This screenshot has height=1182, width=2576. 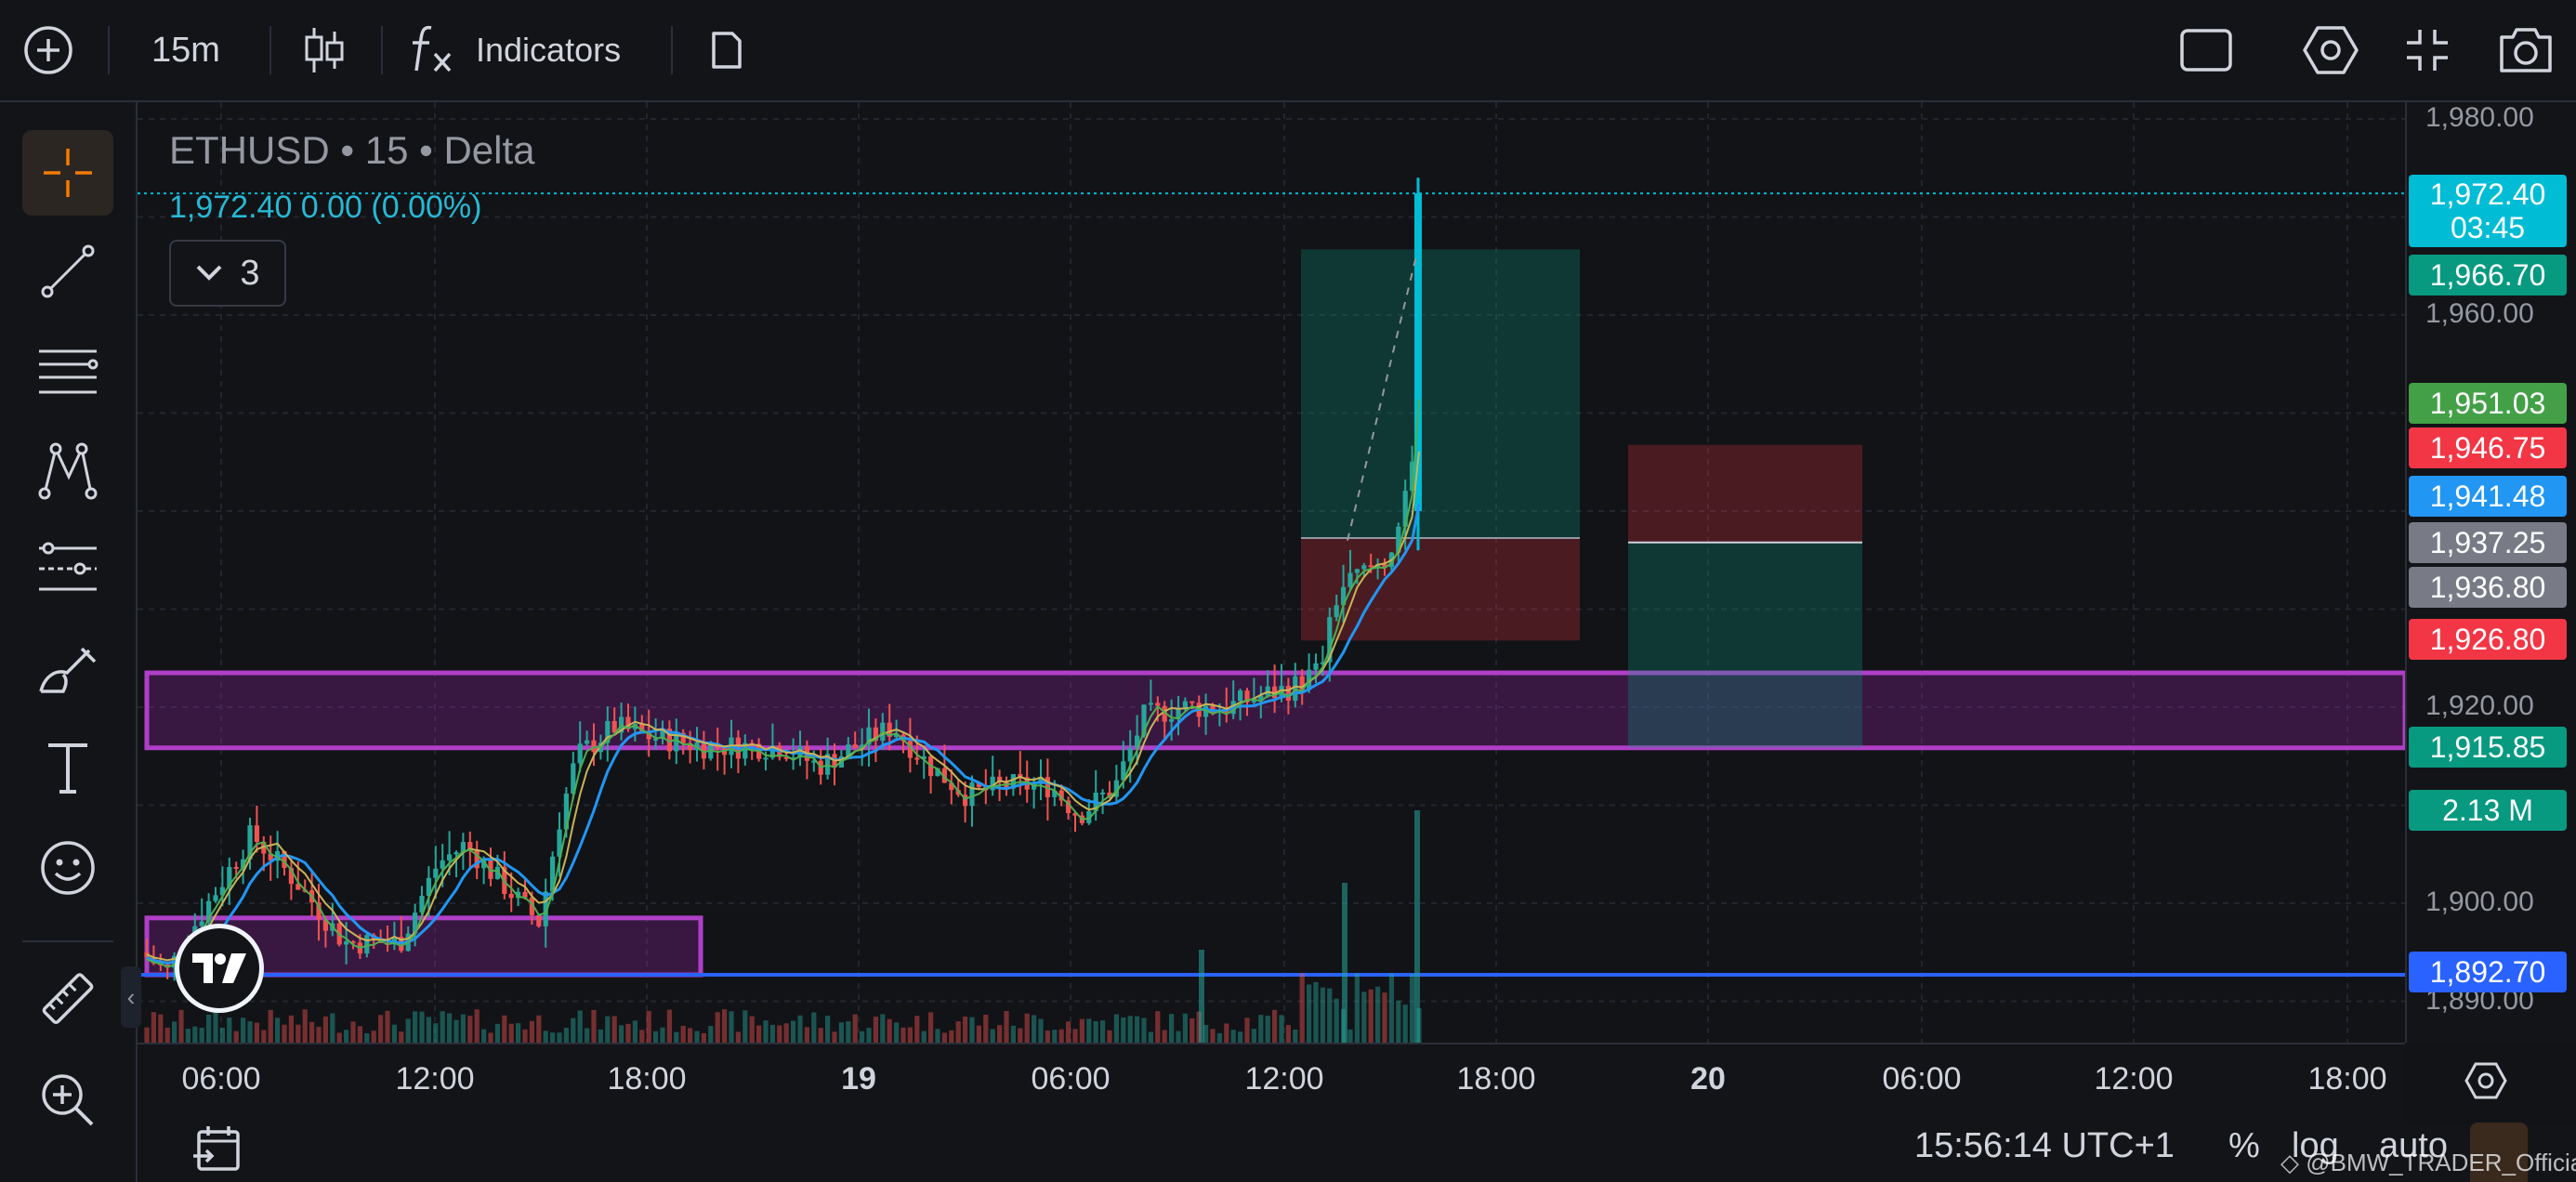 I want to click on interval-button: 15m, so click(x=186, y=50).